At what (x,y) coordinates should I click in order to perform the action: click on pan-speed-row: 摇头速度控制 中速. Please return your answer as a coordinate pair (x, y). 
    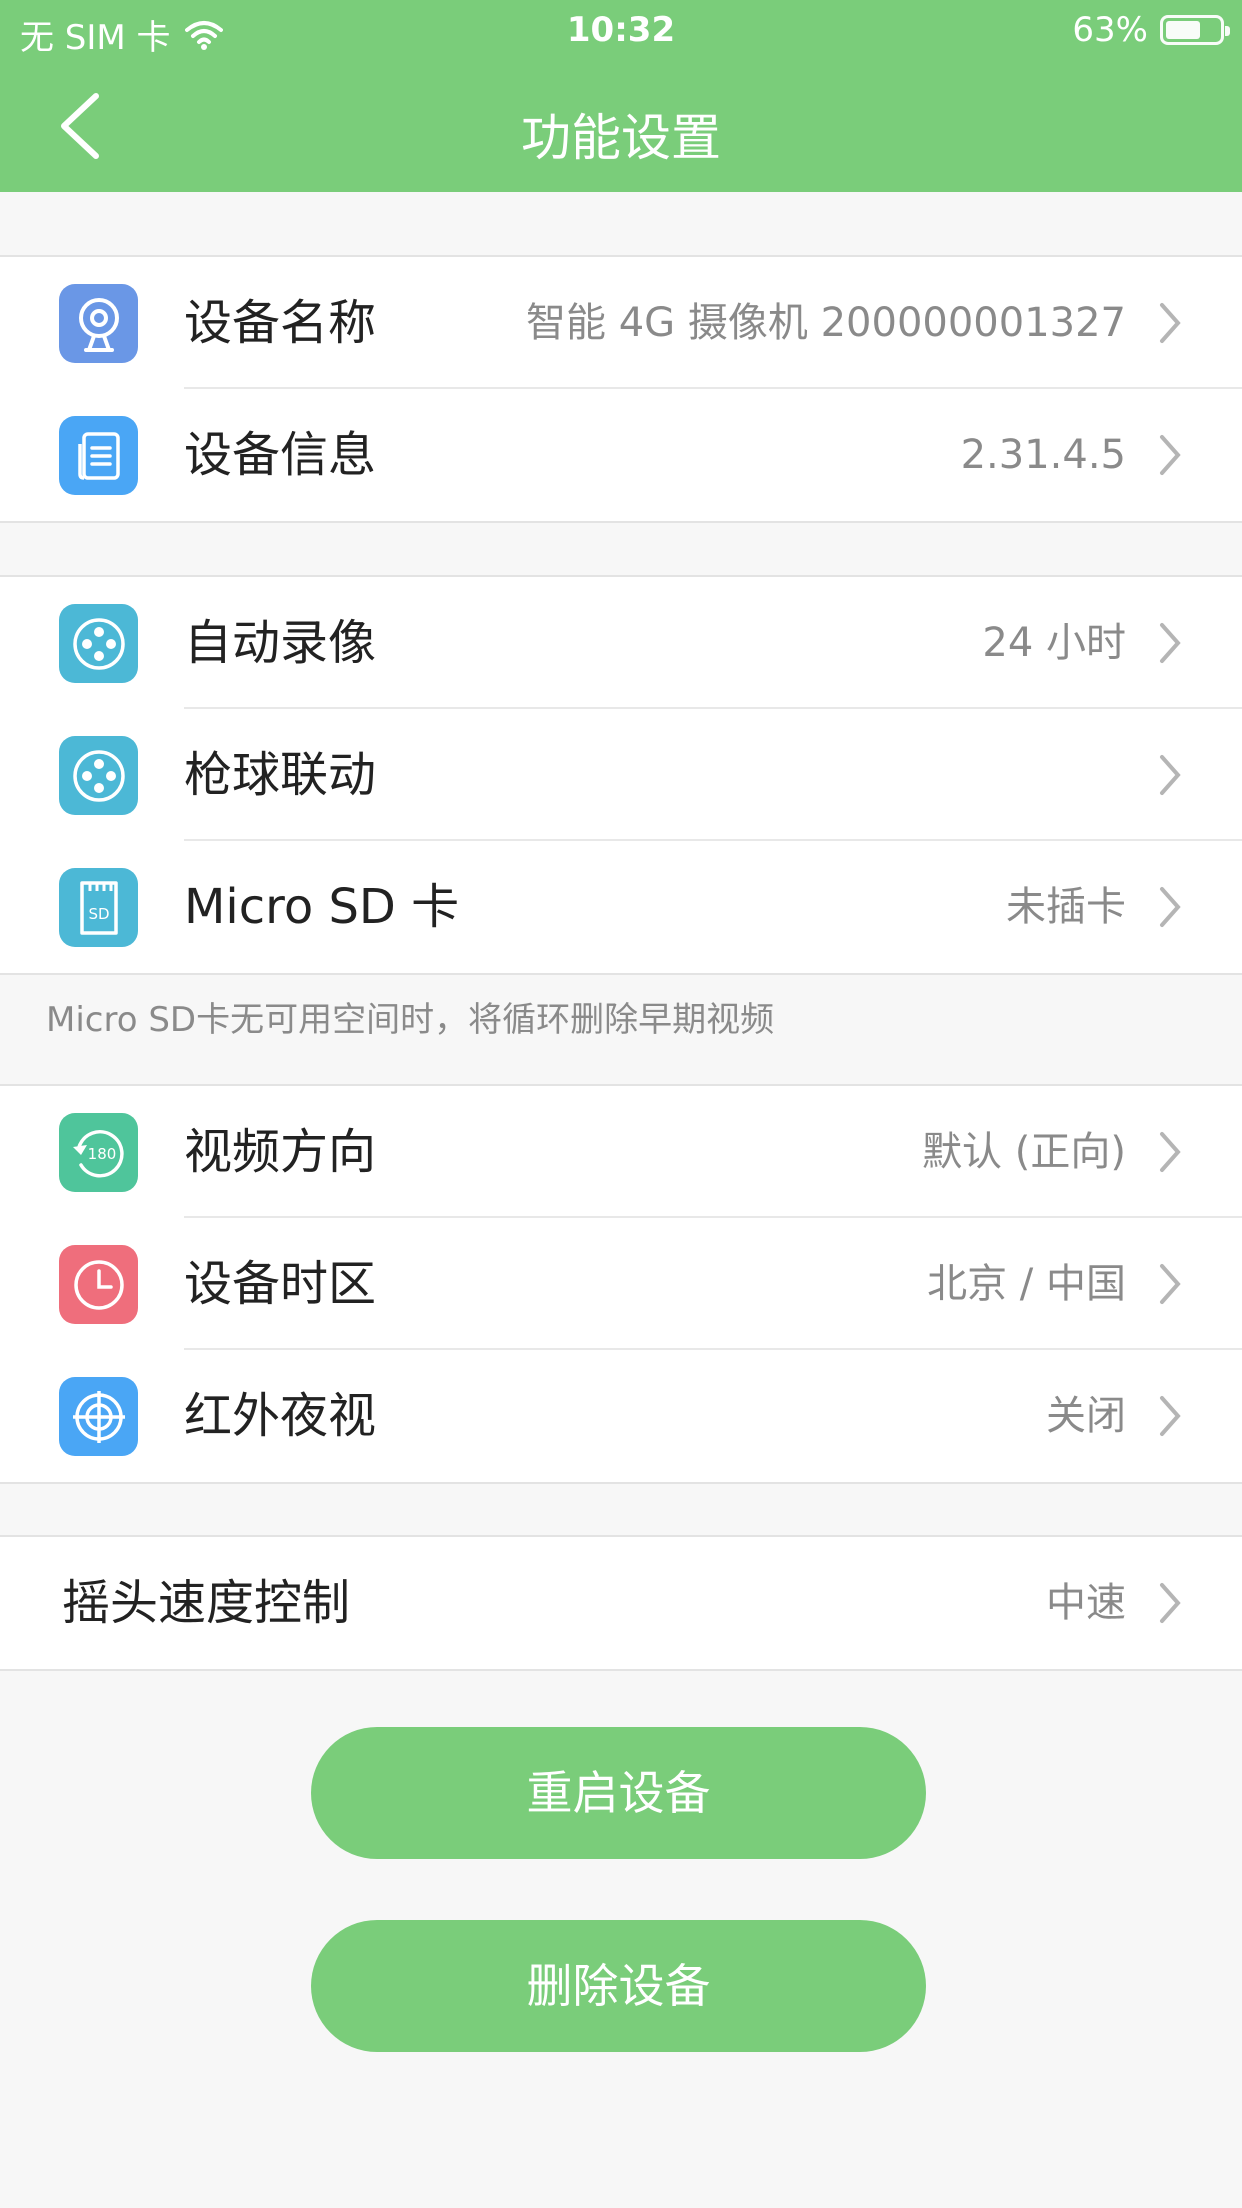
    Looking at the image, I should click on (621, 1603).